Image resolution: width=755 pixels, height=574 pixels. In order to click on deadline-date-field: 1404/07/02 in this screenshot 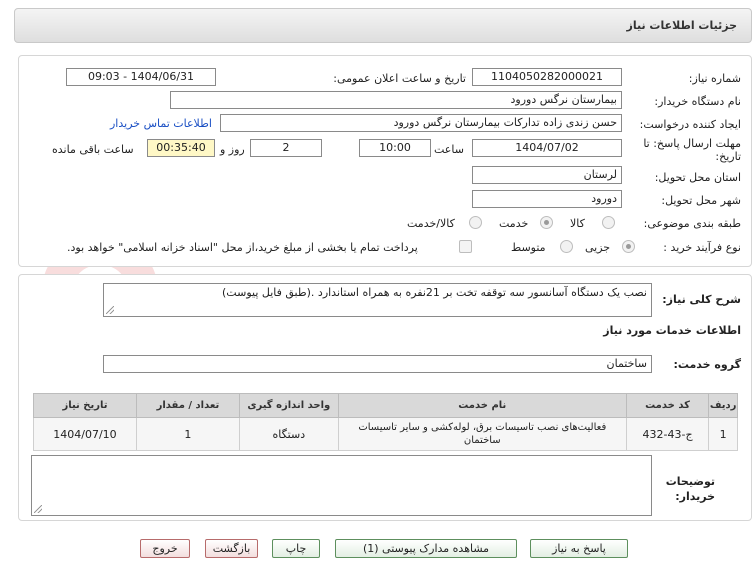, I will do `click(547, 148)`.